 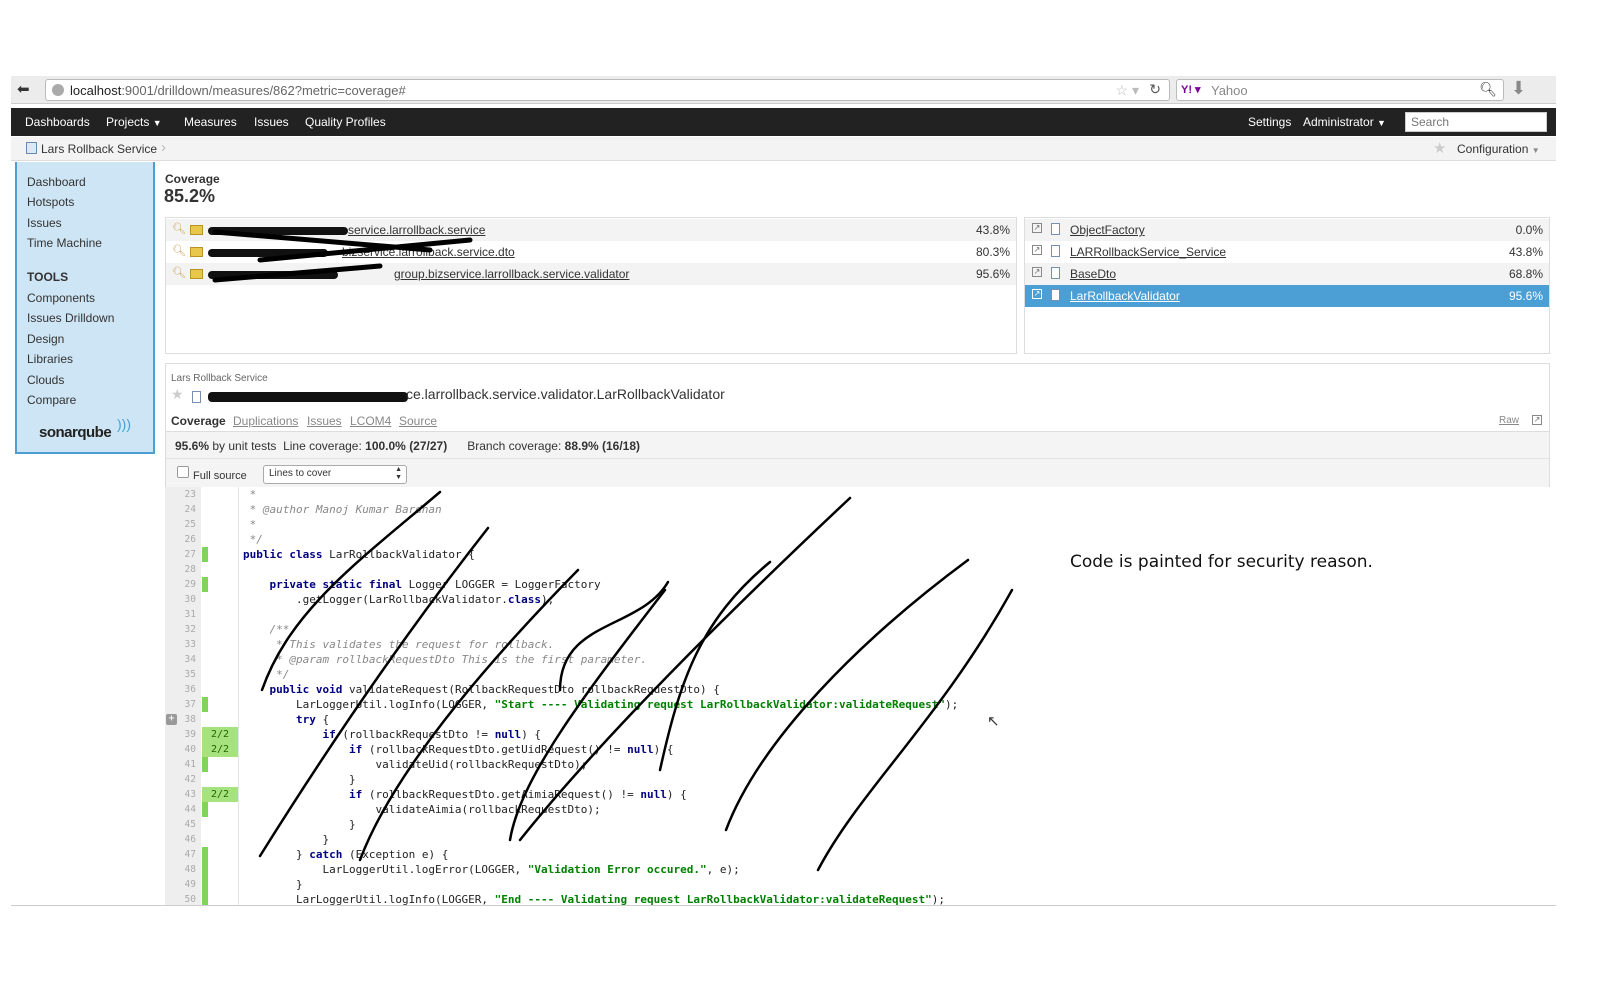 I want to click on window-bottom-edge, so click(x=783, y=905).